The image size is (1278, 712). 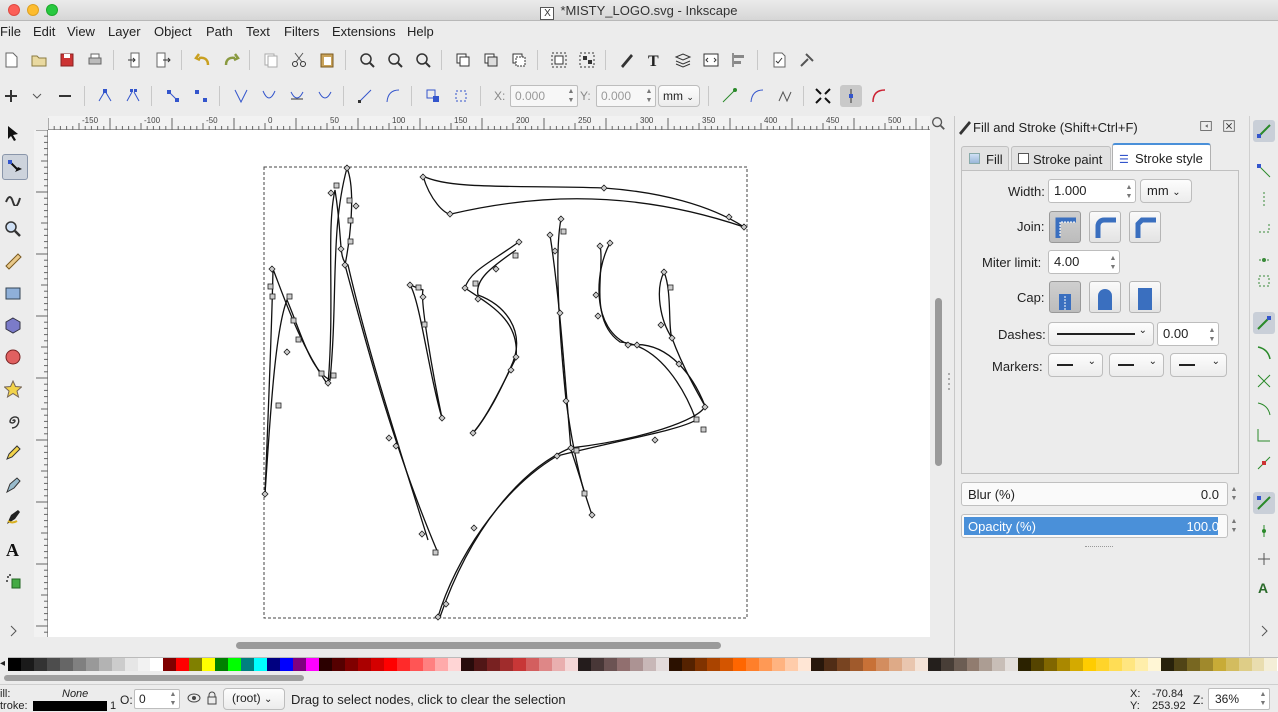 I want to click on snap-nodes-icon, so click(x=1264, y=323).